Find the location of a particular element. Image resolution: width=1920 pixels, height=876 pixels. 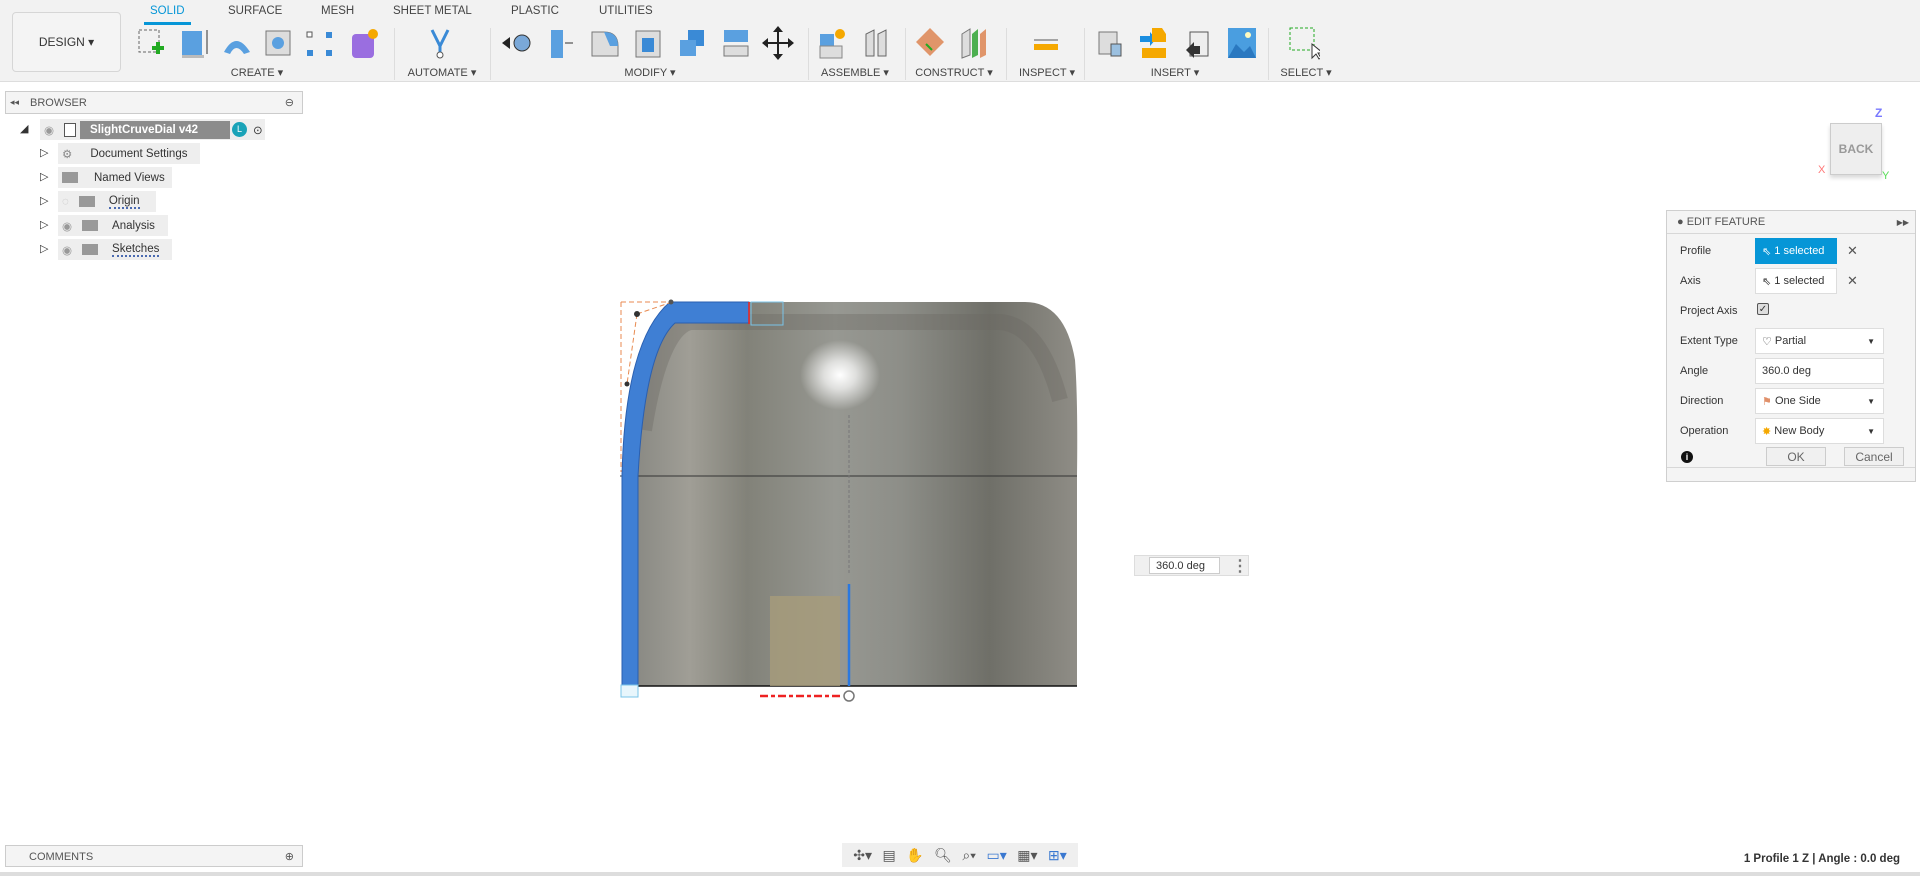

grid-icon: ▦▾ is located at coordinates (1027, 855).